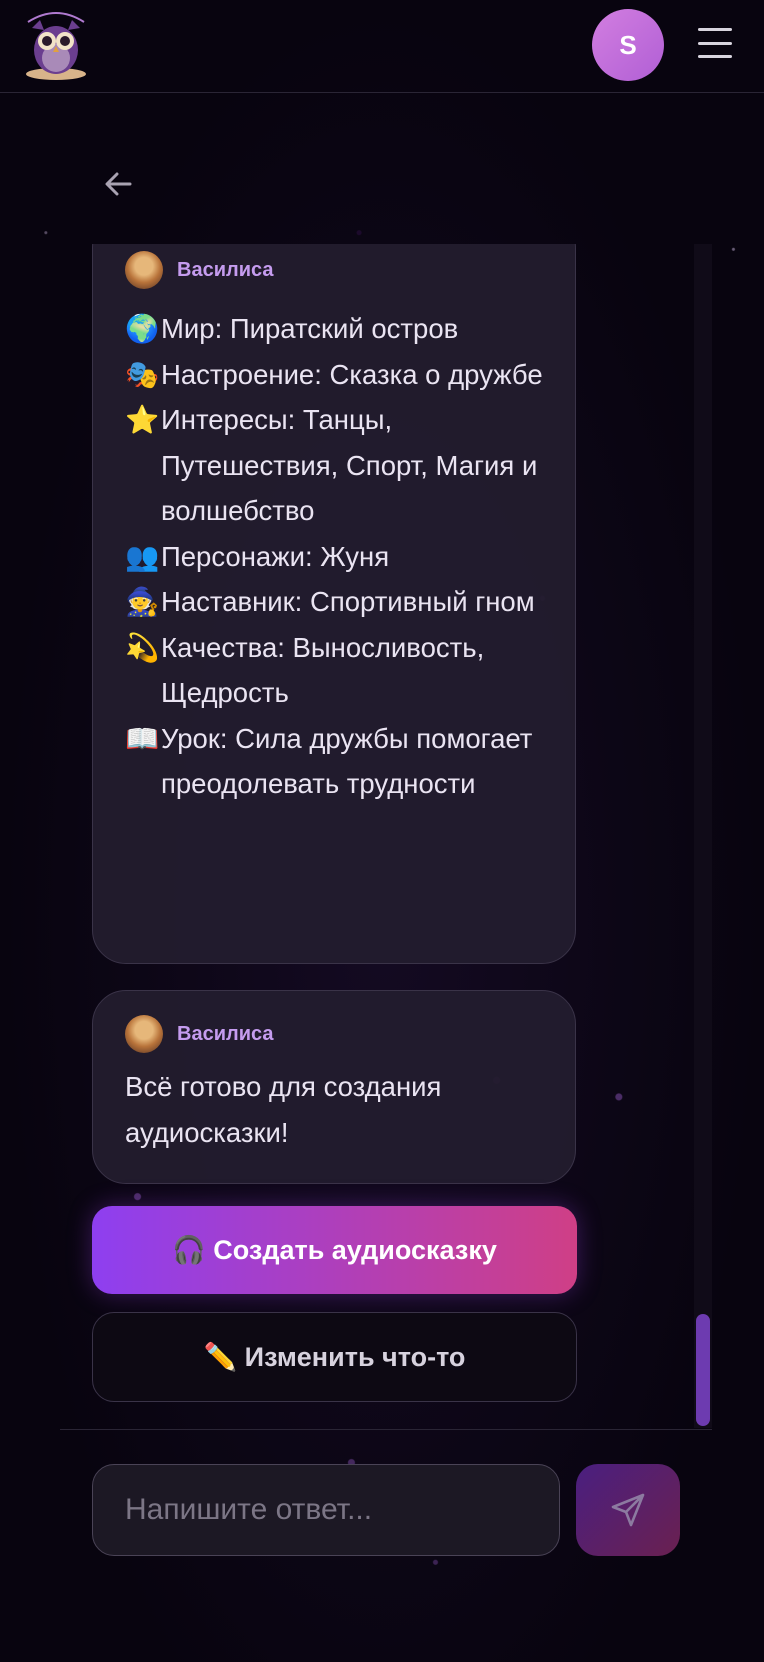 This screenshot has width=764, height=1662. What do you see at coordinates (56, 46) in the screenshot?
I see `owl-logo-icon` at bounding box center [56, 46].